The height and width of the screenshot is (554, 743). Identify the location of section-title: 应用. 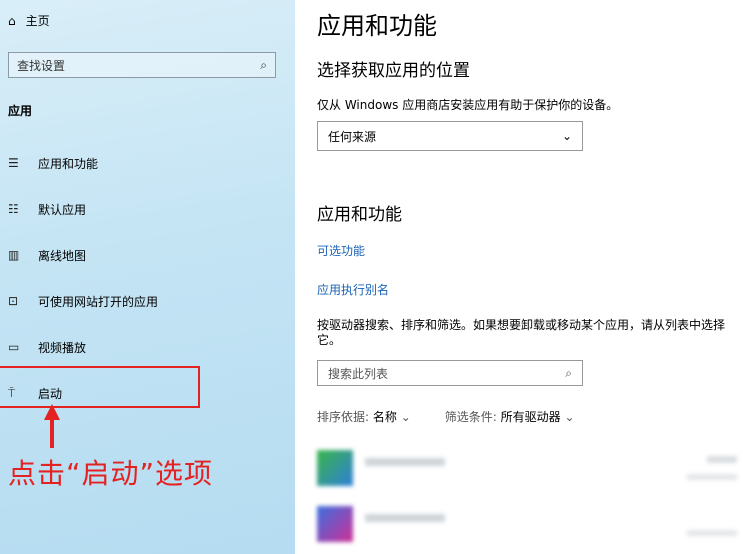
(20, 111).